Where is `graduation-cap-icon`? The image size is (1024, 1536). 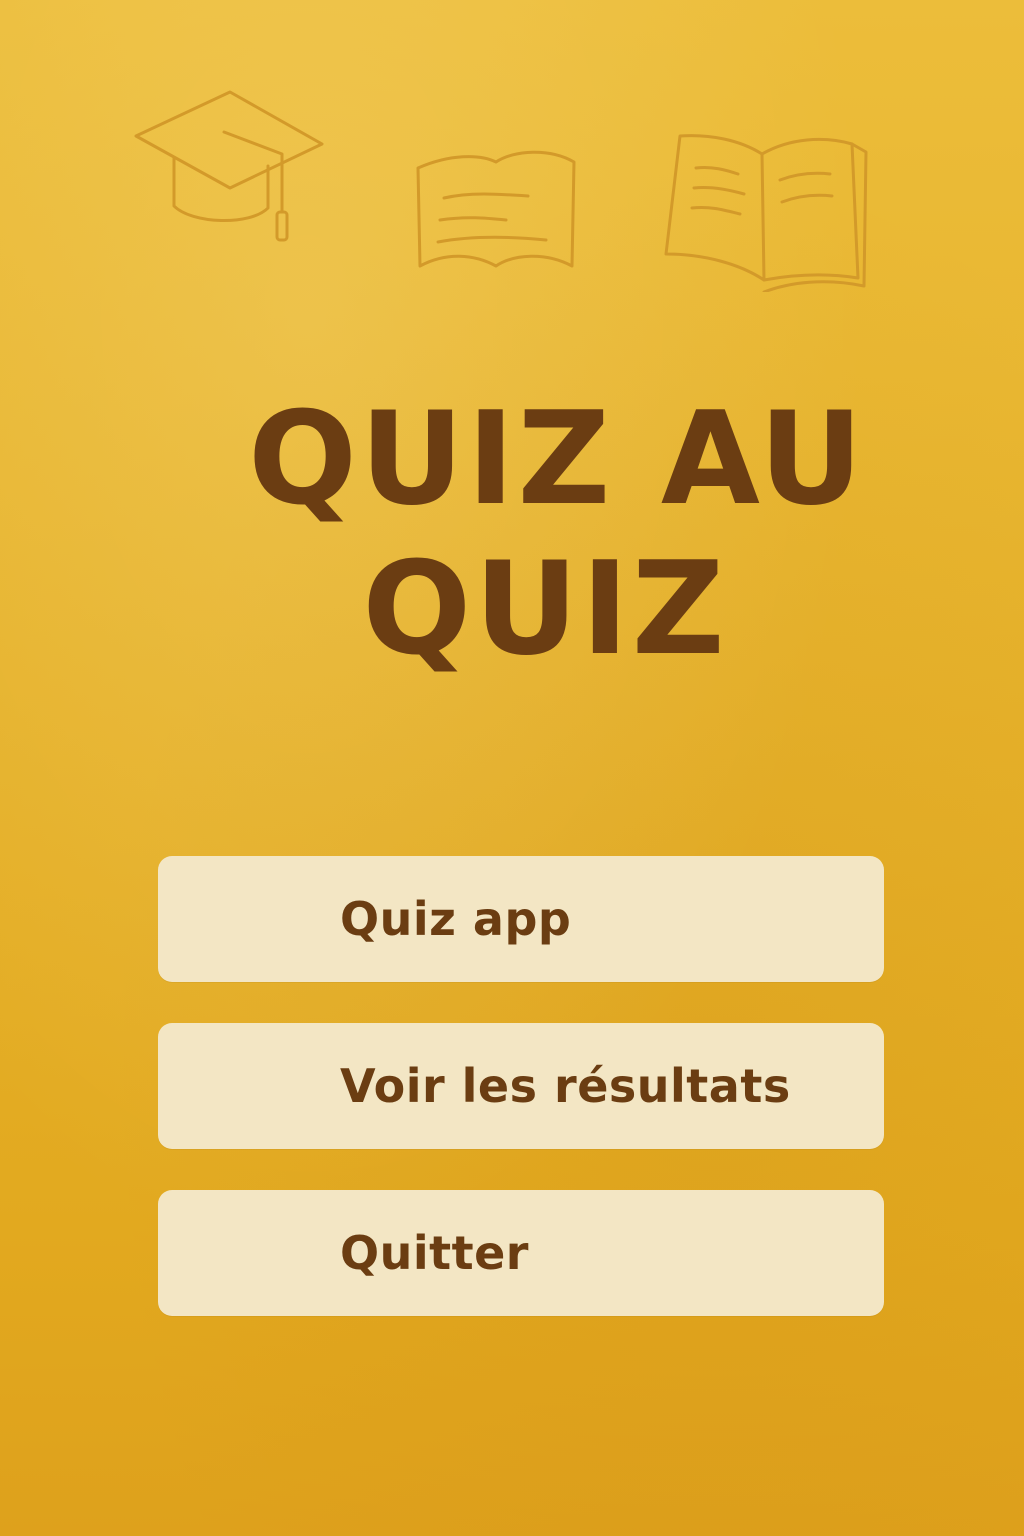
graduation-cap-icon is located at coordinates (230, 168).